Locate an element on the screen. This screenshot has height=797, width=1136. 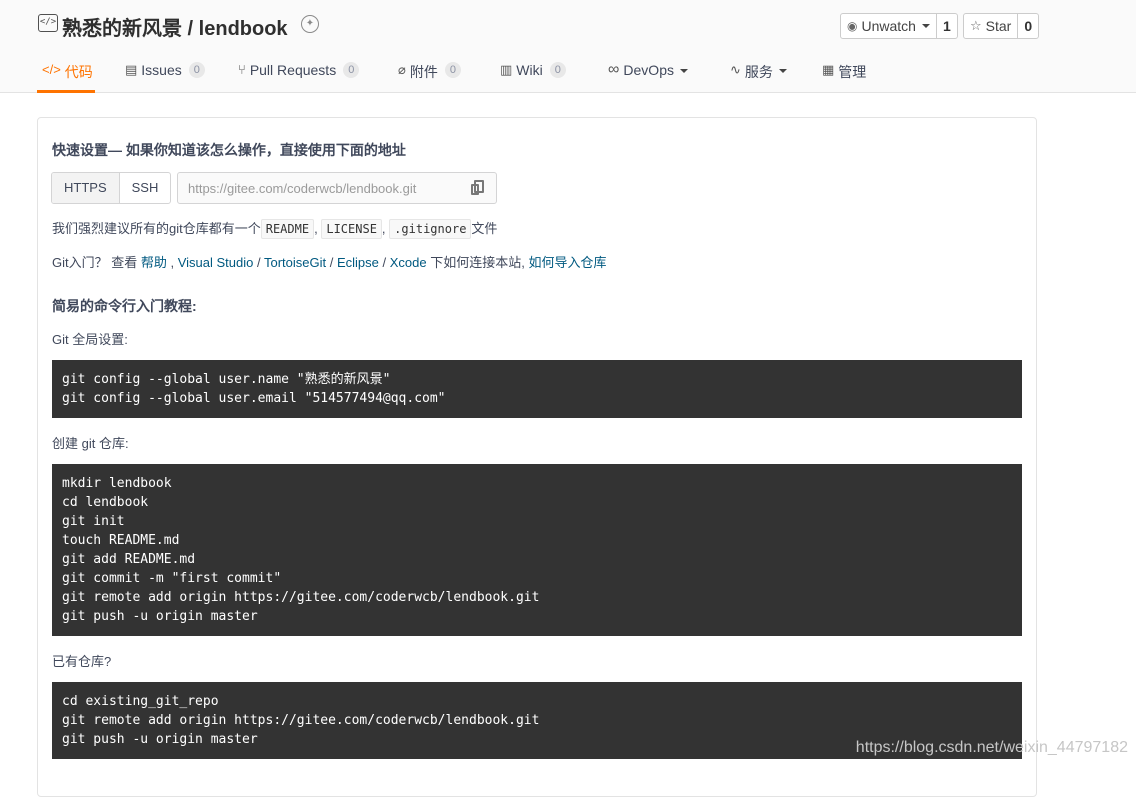
watch-count: 1 is located at coordinates (946, 26).